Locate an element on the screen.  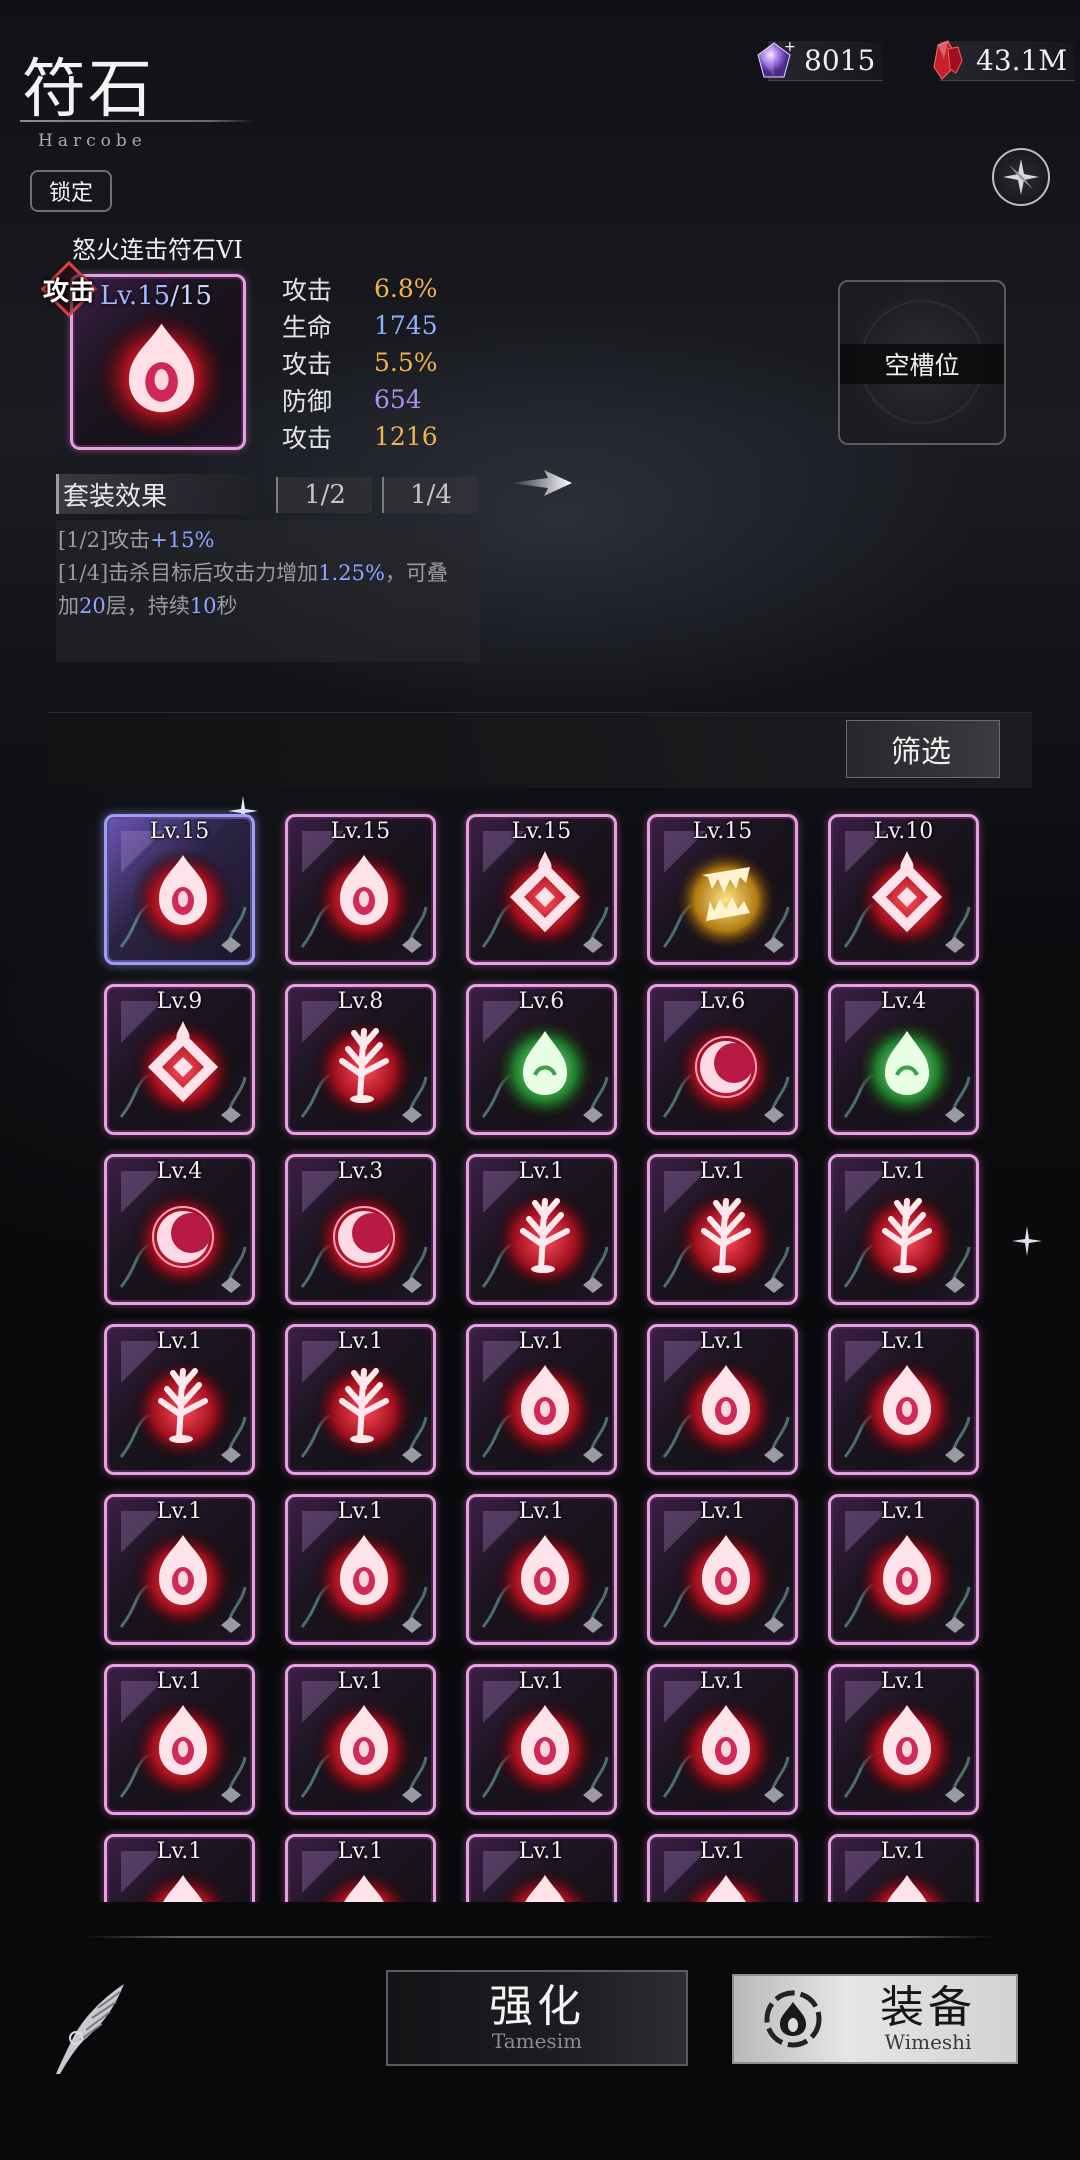
equip-button: 装备 Wimeshi is located at coordinates (875, 2019).